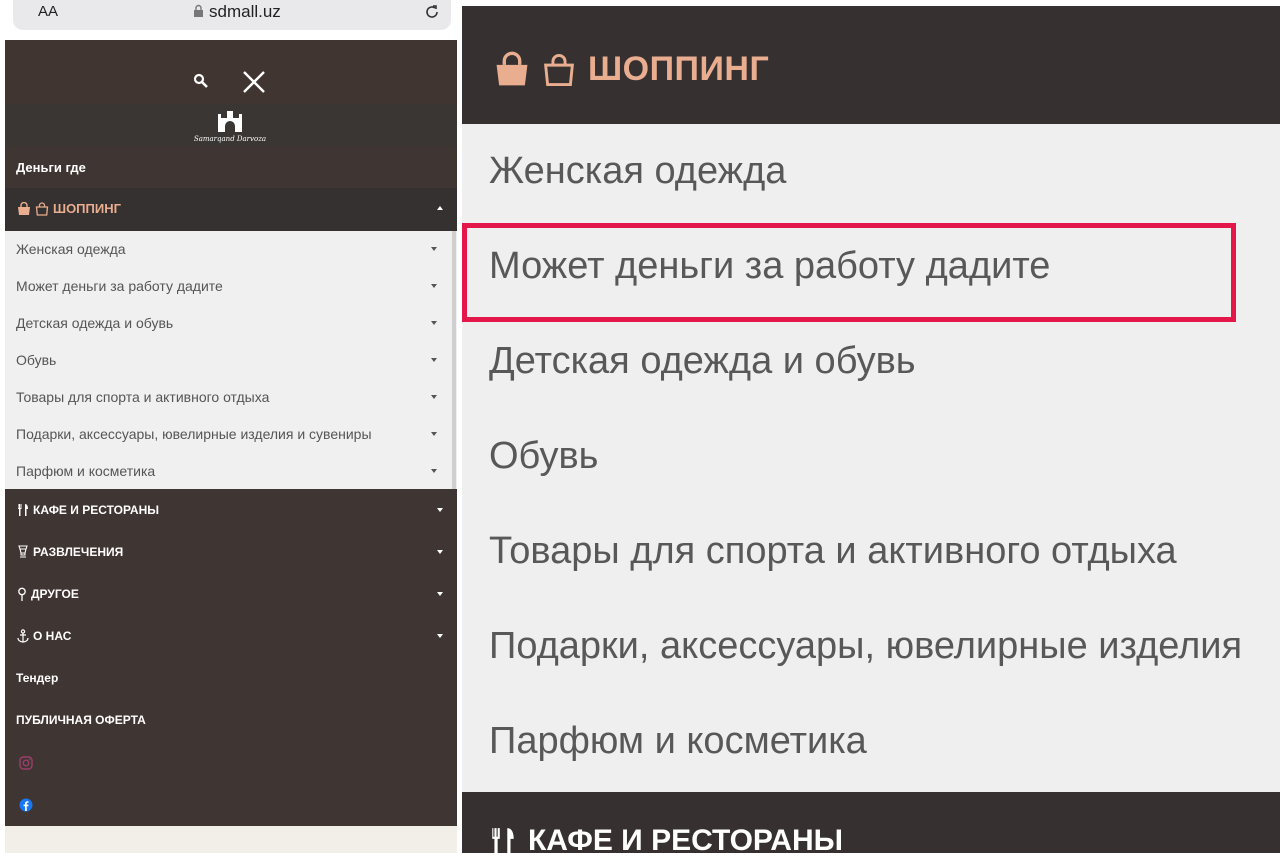 Image resolution: width=1280 pixels, height=853 pixels. I want to click on entertainment-label: РАЗВЛЕЧЕНИЯ, so click(78, 552).